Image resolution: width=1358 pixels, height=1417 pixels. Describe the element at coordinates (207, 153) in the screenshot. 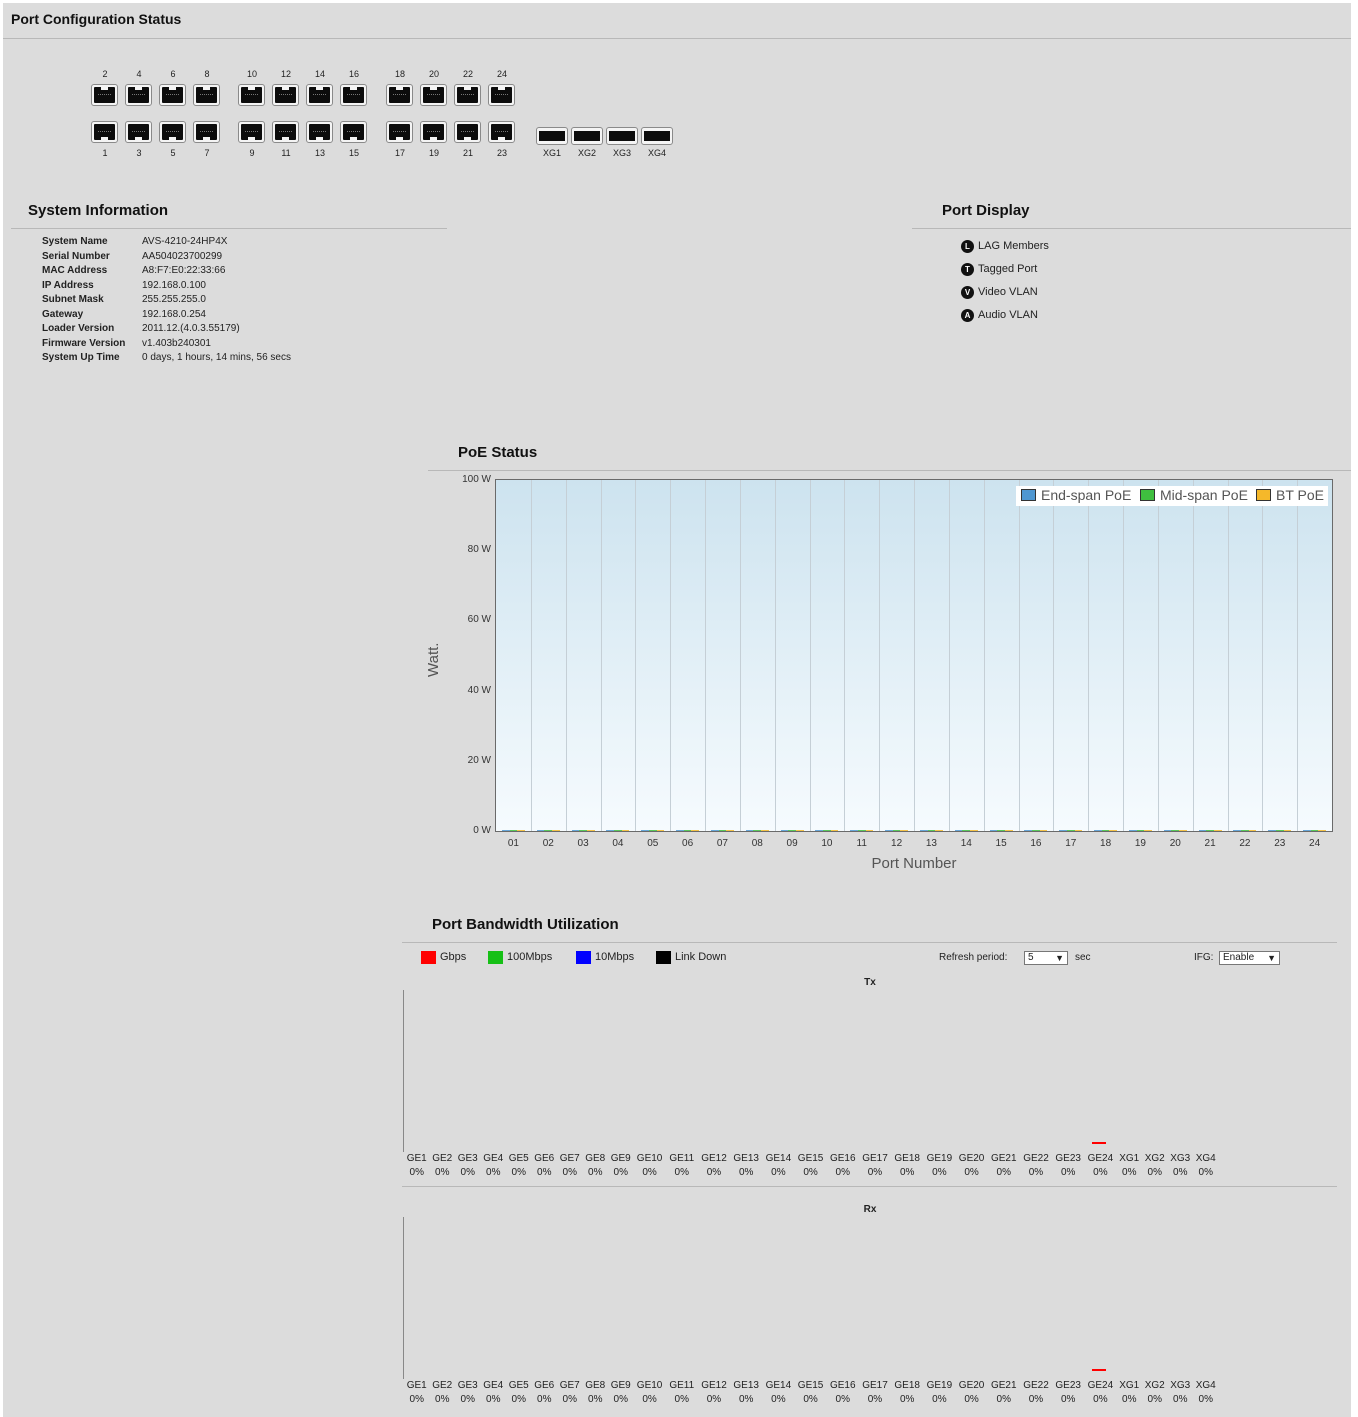

I see `port-label: 7` at that location.